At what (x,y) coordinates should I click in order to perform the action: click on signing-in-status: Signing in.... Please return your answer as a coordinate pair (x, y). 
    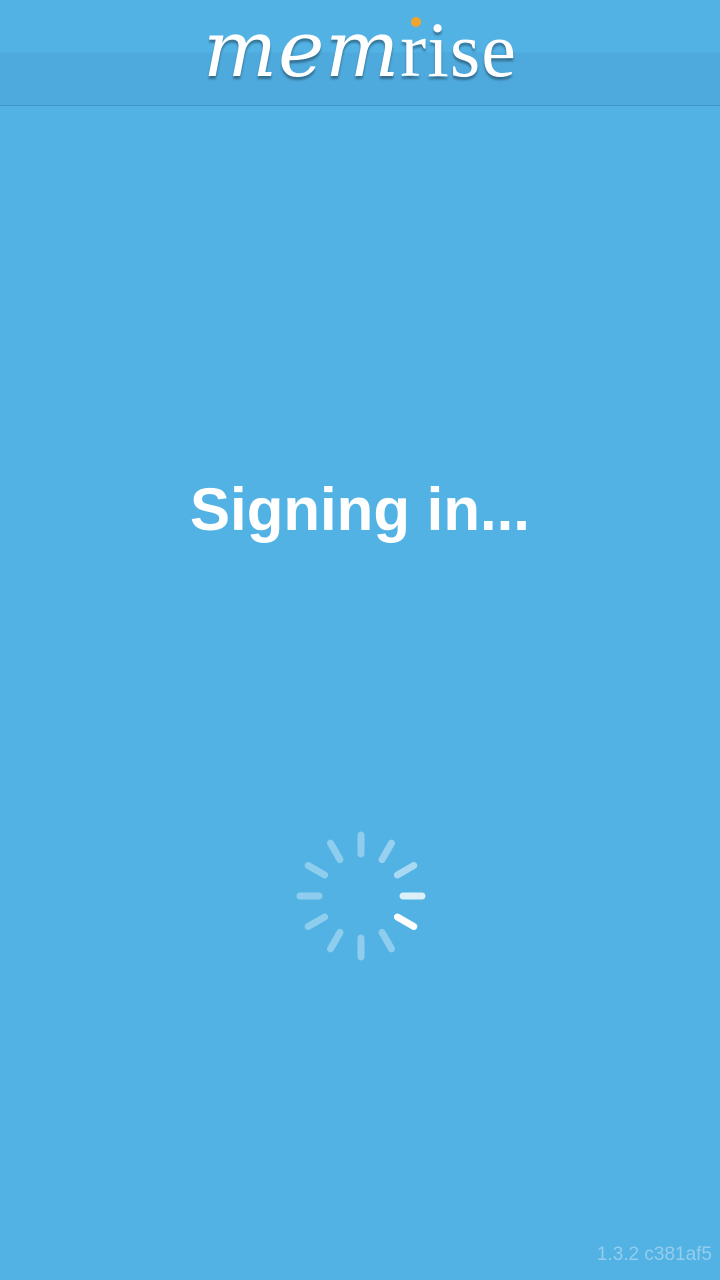
    Looking at the image, I should click on (360, 509).